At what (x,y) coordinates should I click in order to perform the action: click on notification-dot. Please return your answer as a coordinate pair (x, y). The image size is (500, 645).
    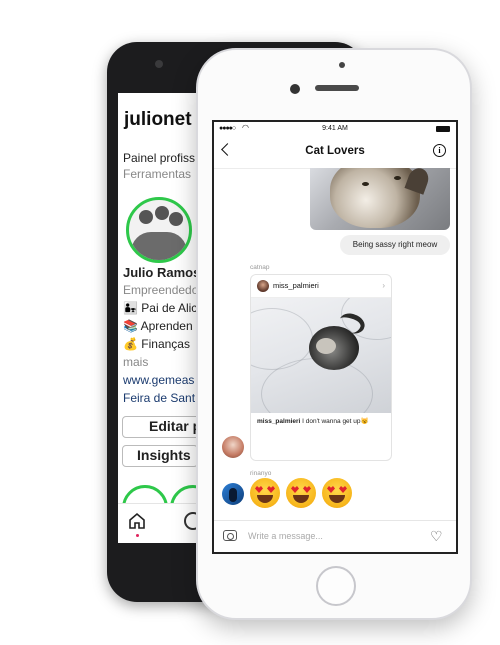
    Looking at the image, I should click on (137, 535).